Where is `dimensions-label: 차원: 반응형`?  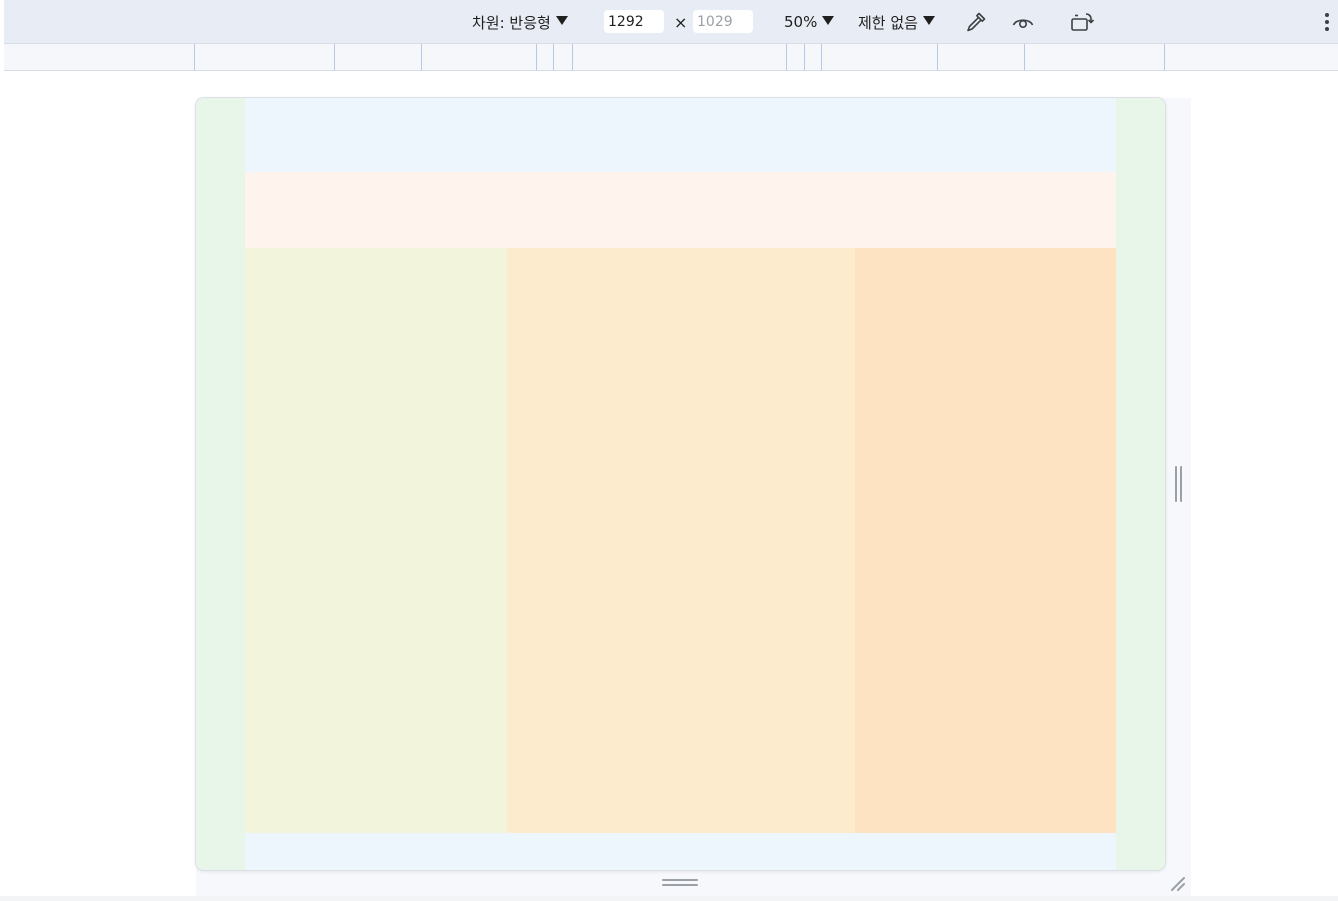
dimensions-label: 차원: 반응형 is located at coordinates (511, 22).